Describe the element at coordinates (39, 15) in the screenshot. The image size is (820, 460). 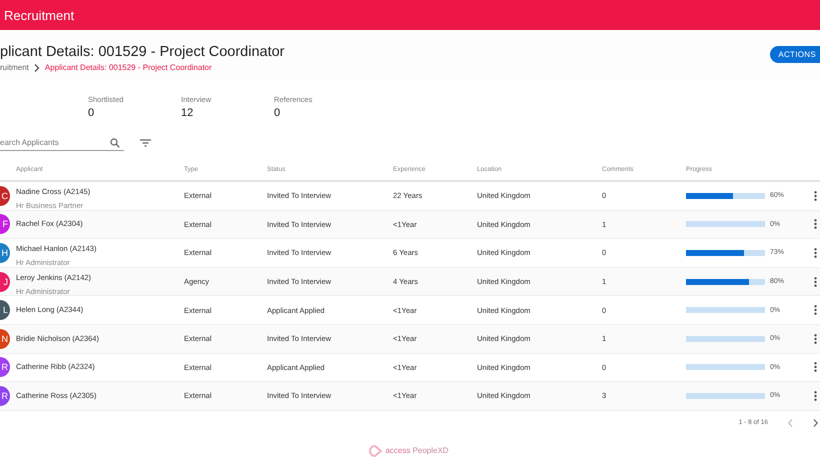
I see `app-title: Recruitment` at that location.